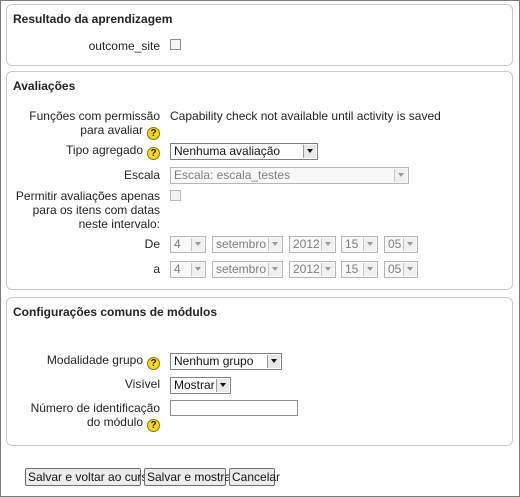 The width and height of the screenshot is (520, 497). I want to click on to-year-value: 2012, so click(306, 269).